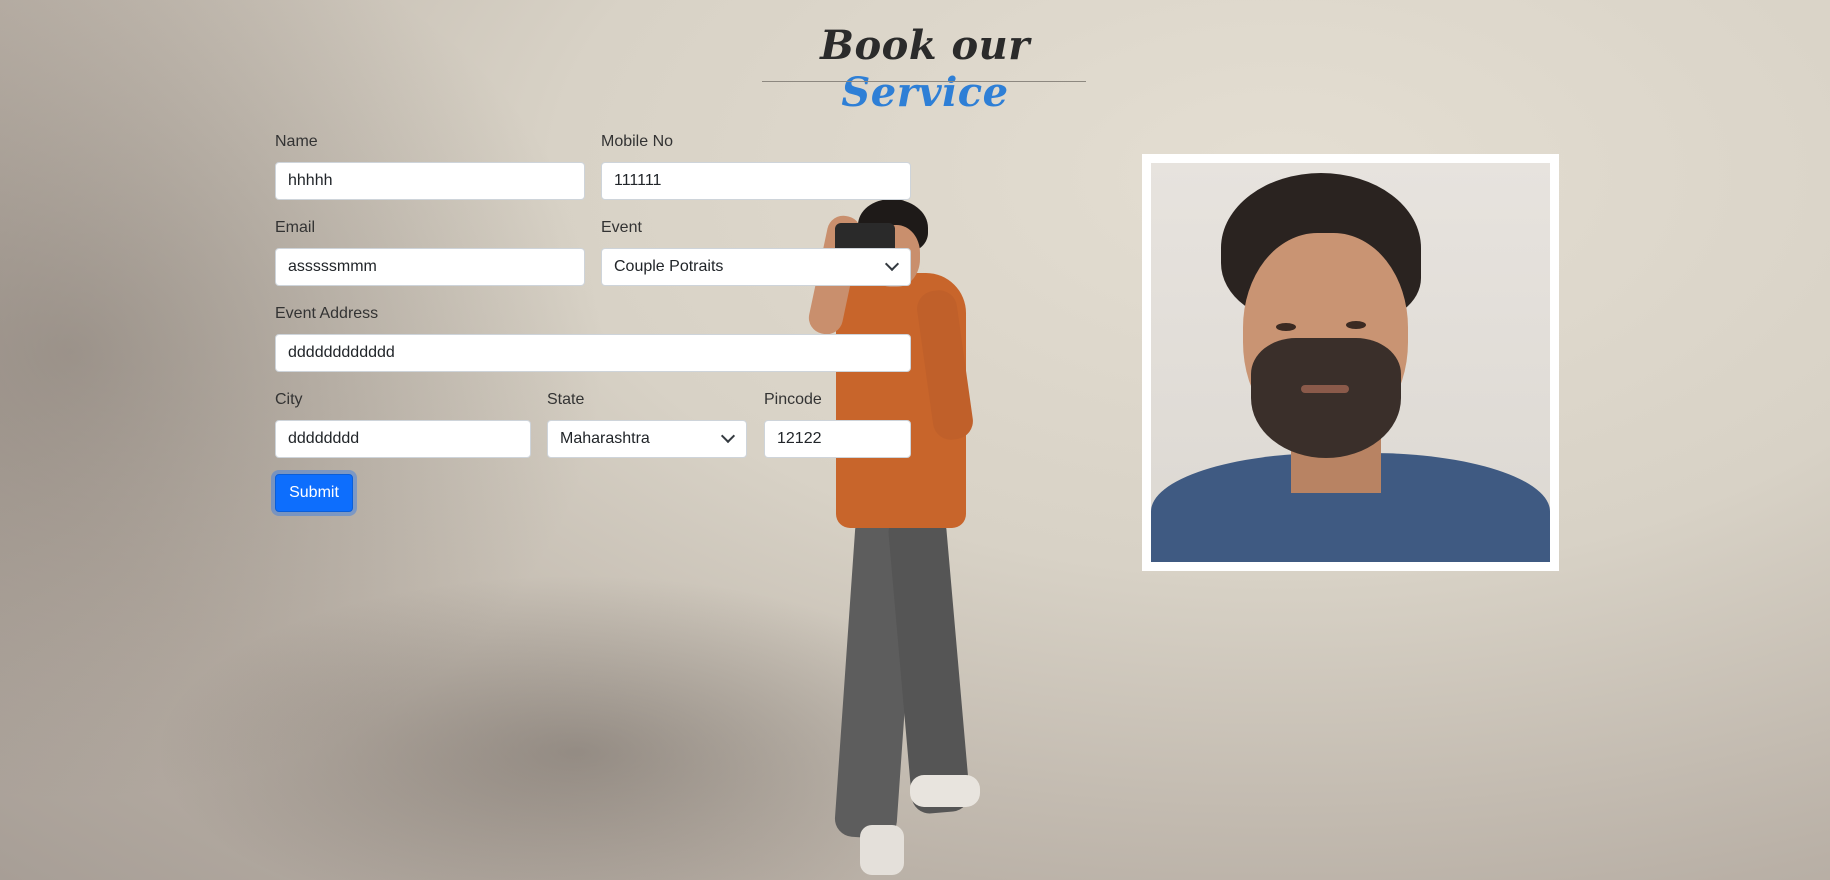  What do you see at coordinates (296, 141) in the screenshot?
I see `name-label: Name` at bounding box center [296, 141].